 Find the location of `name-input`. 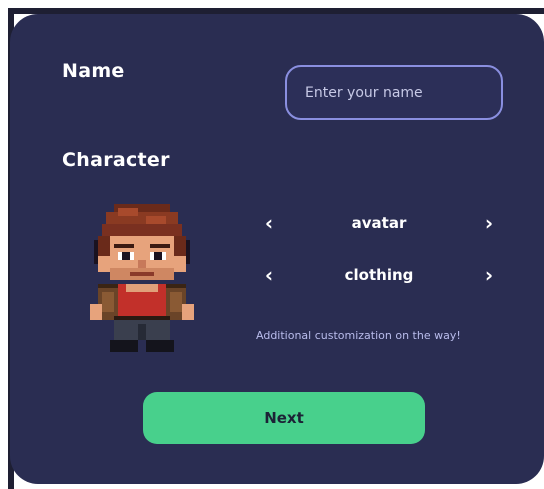

name-input is located at coordinates (394, 92).